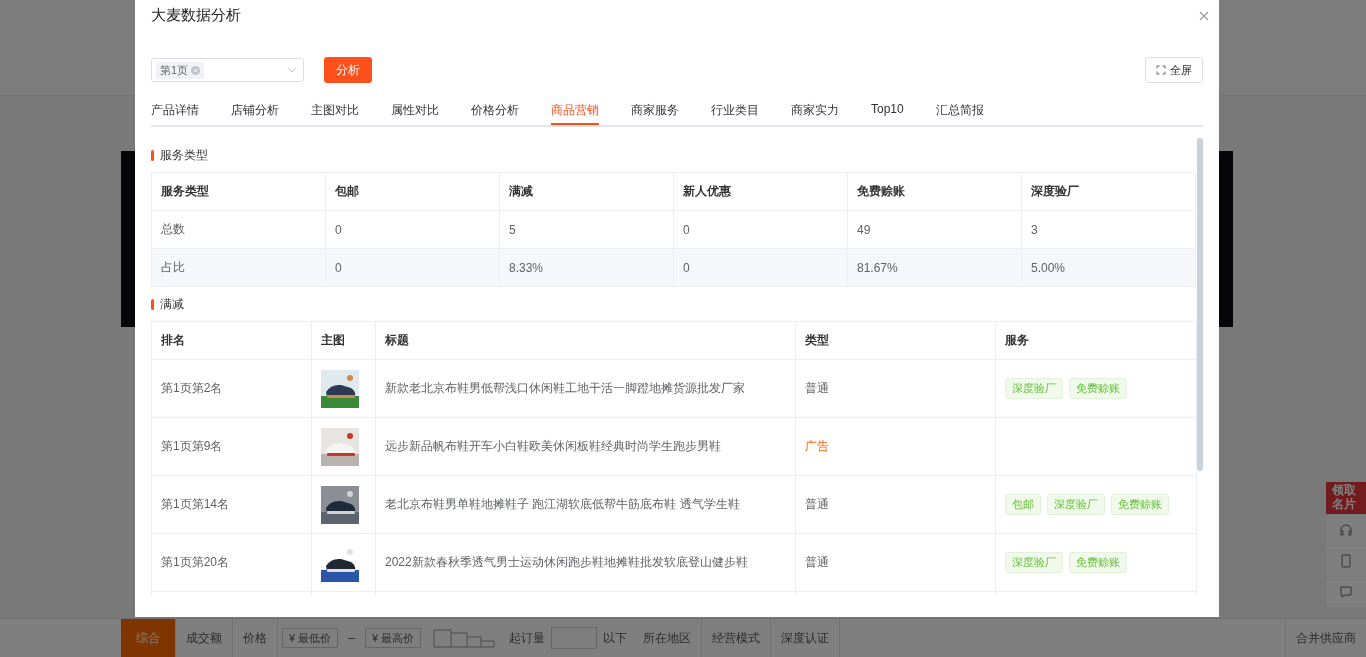  What do you see at coordinates (1320, 638) in the screenshot?
I see `merge-suppliers-toggle: 合并供应商` at bounding box center [1320, 638].